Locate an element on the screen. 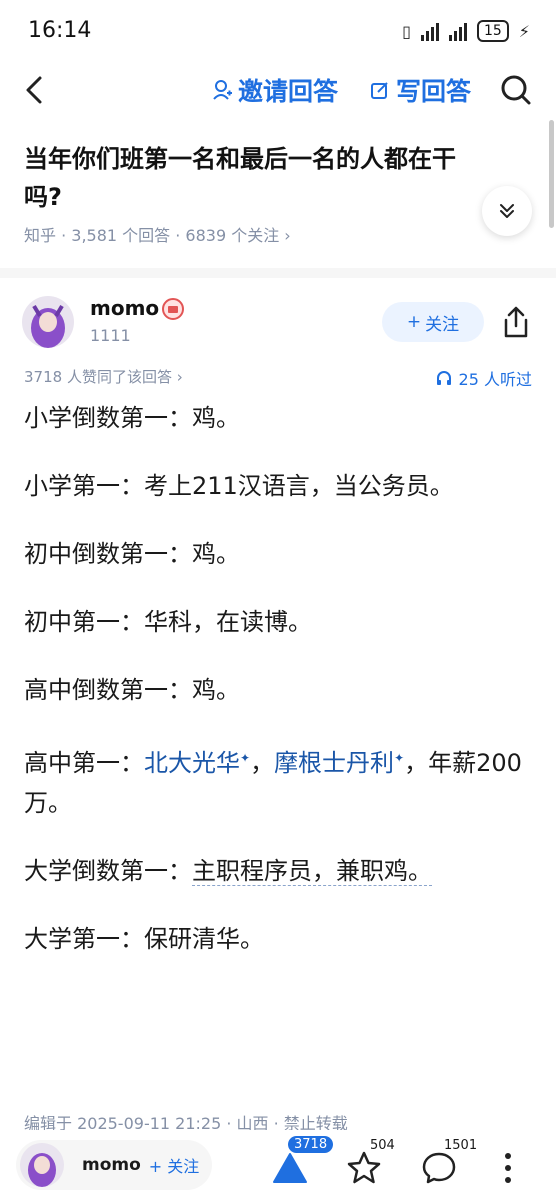 The image size is (556, 1200). chevron-double-down-icon is located at coordinates (507, 211).